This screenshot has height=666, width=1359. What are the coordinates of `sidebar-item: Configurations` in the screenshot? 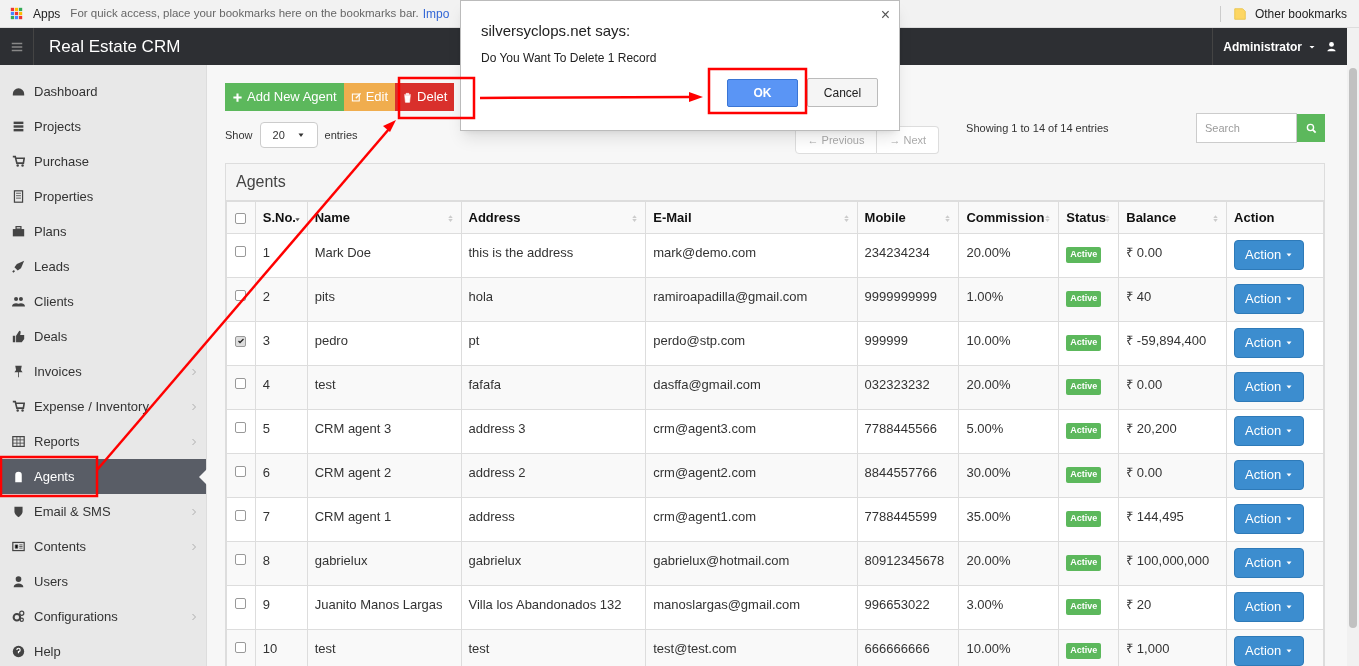 It's located at (103, 616).